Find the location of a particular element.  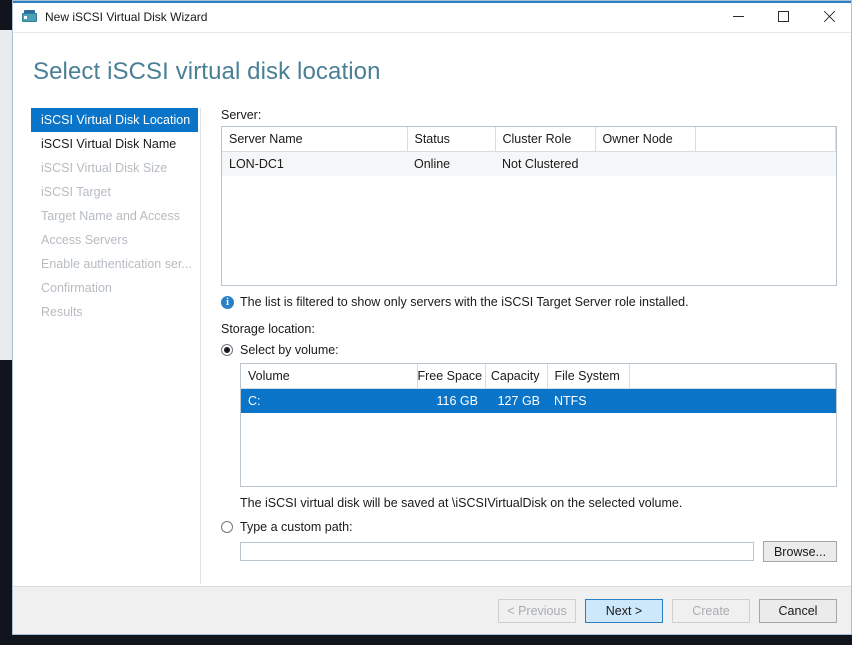

cell-file-system: NTFS is located at coordinates (588, 400).